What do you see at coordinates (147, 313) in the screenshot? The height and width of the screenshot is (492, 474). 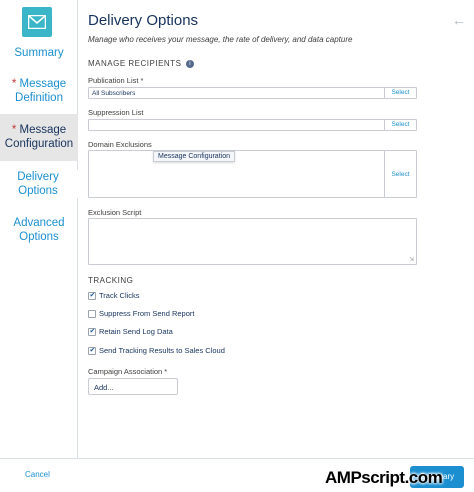 I see `option-label: Suppress From Send Report` at bounding box center [147, 313].